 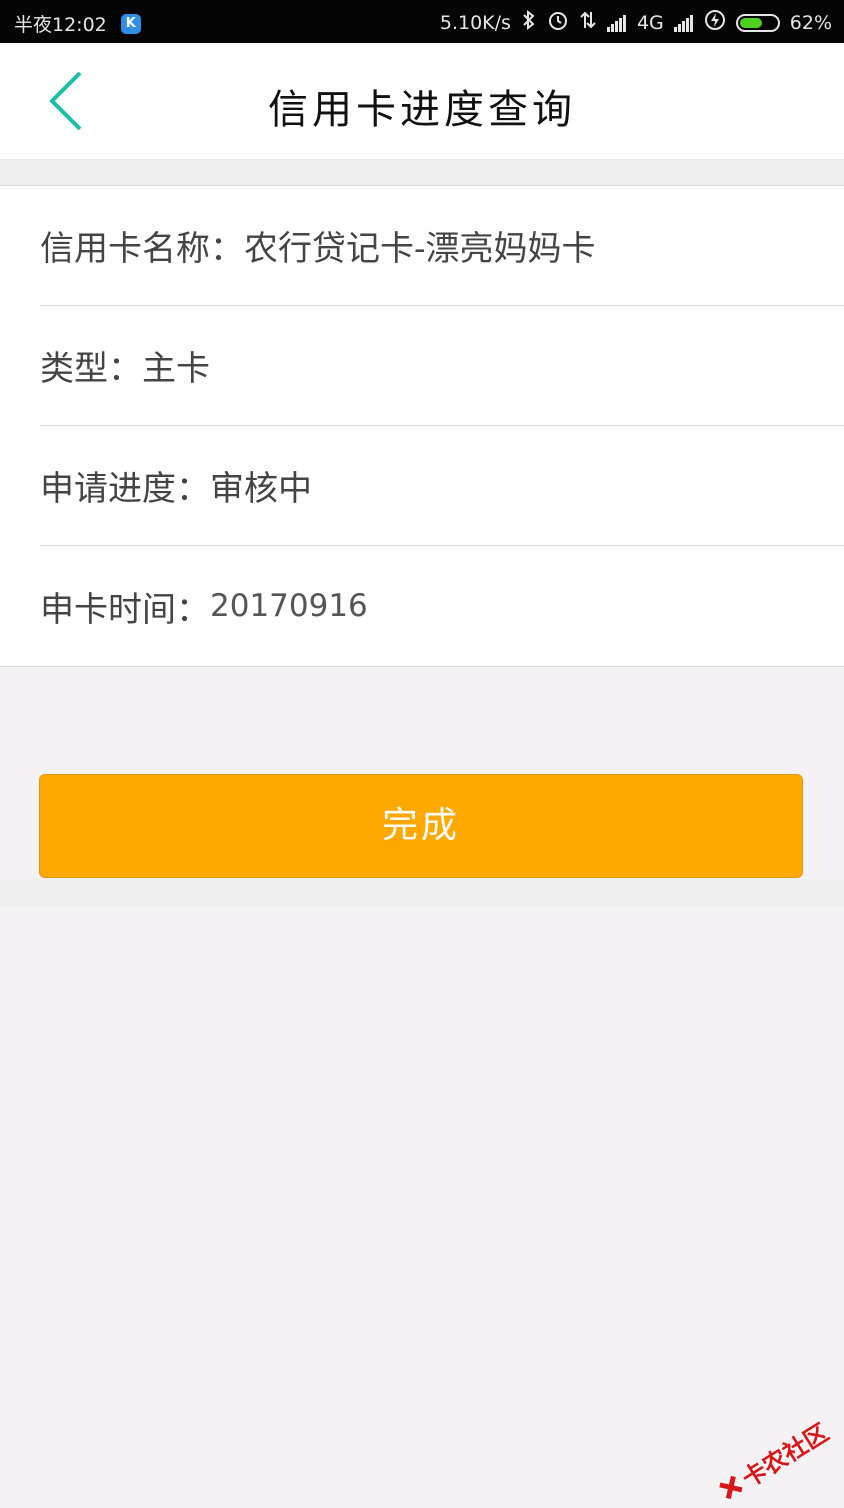 I want to click on app-notification-icon: K, so click(x=130, y=23).